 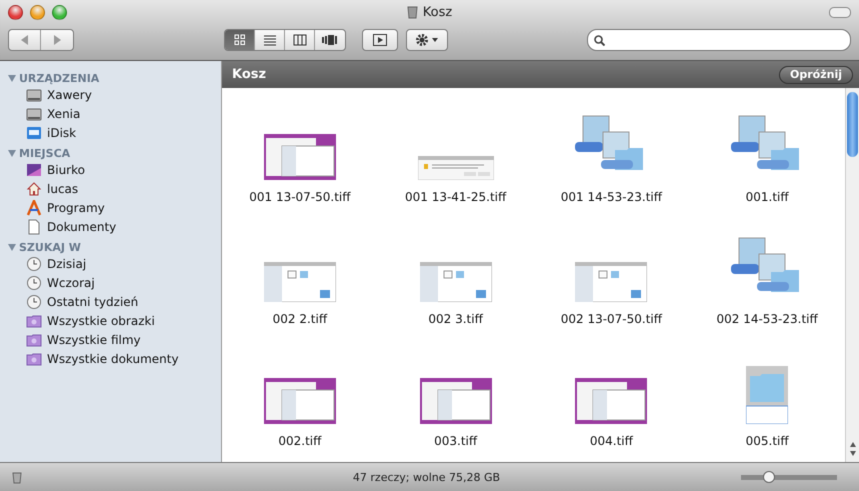 I want to click on icon-view-icon, so click(x=240, y=40).